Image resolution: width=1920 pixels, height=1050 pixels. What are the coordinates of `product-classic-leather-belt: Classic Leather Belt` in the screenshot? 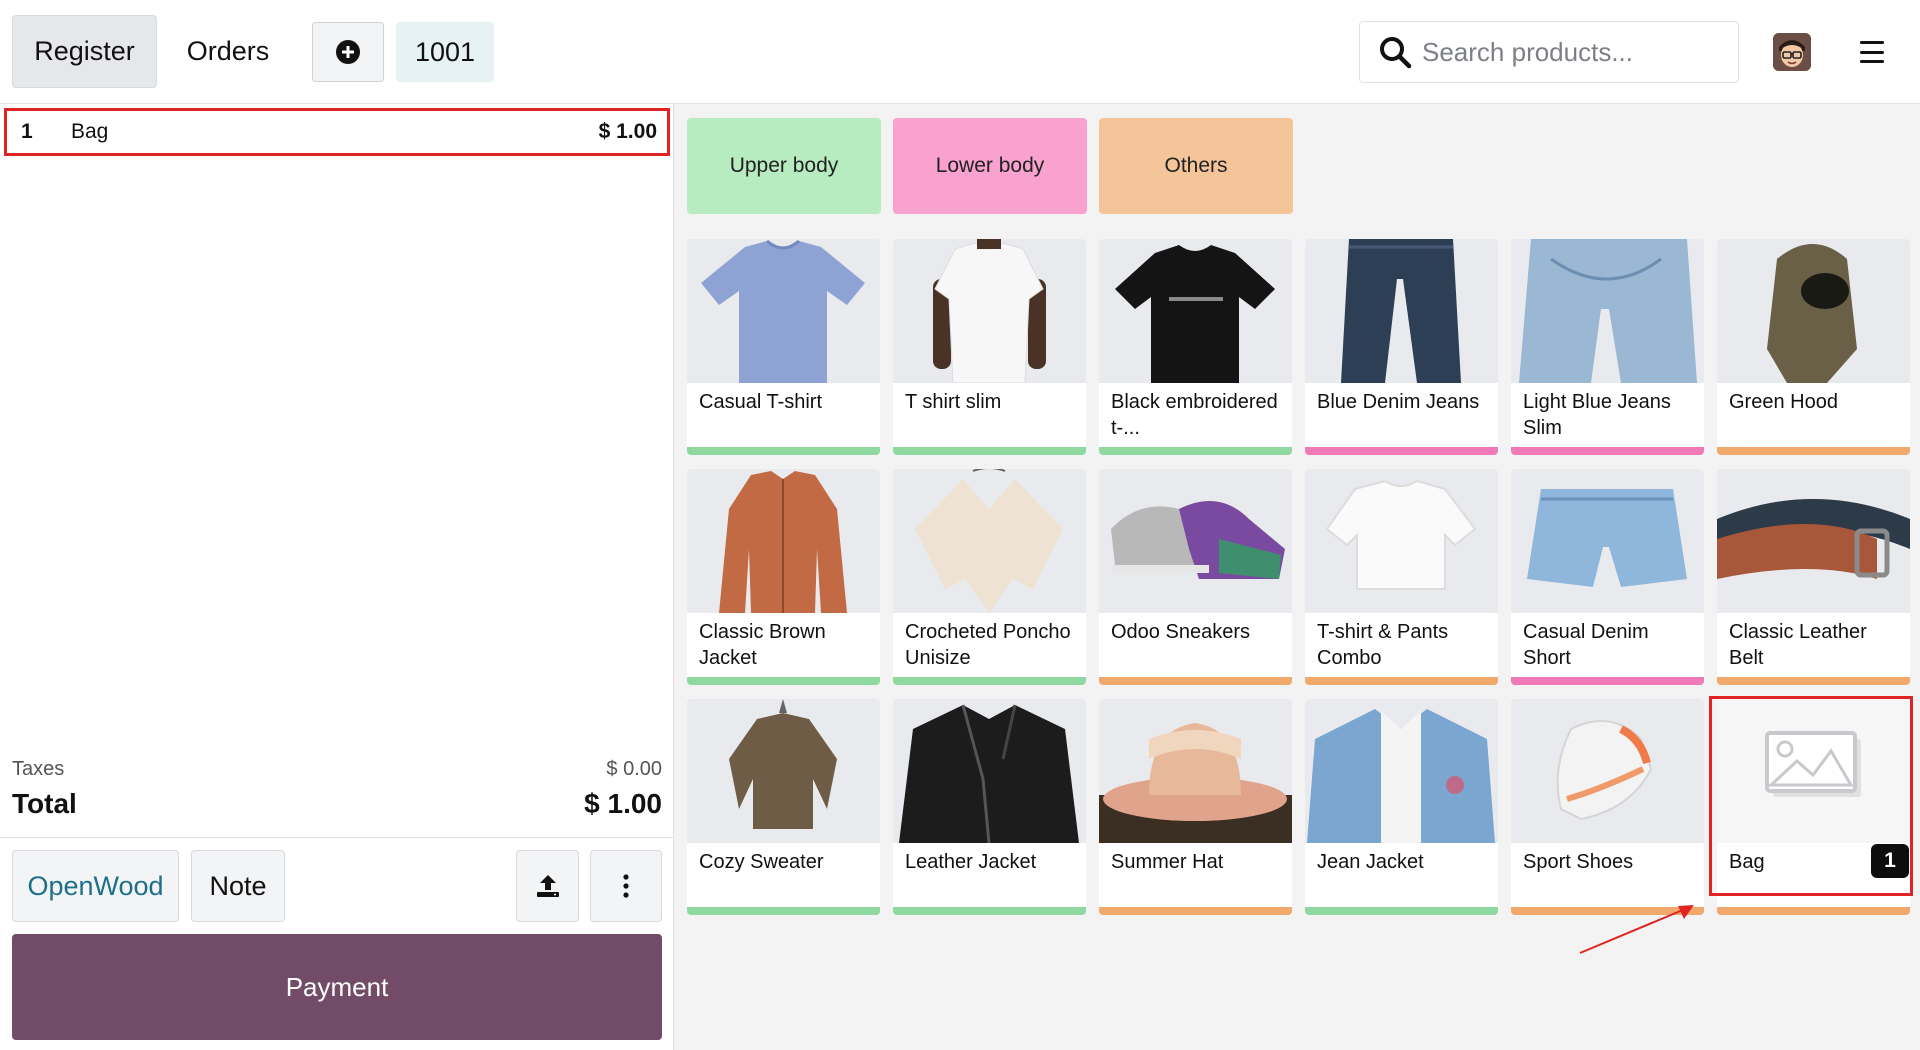 It's located at (1813, 577).